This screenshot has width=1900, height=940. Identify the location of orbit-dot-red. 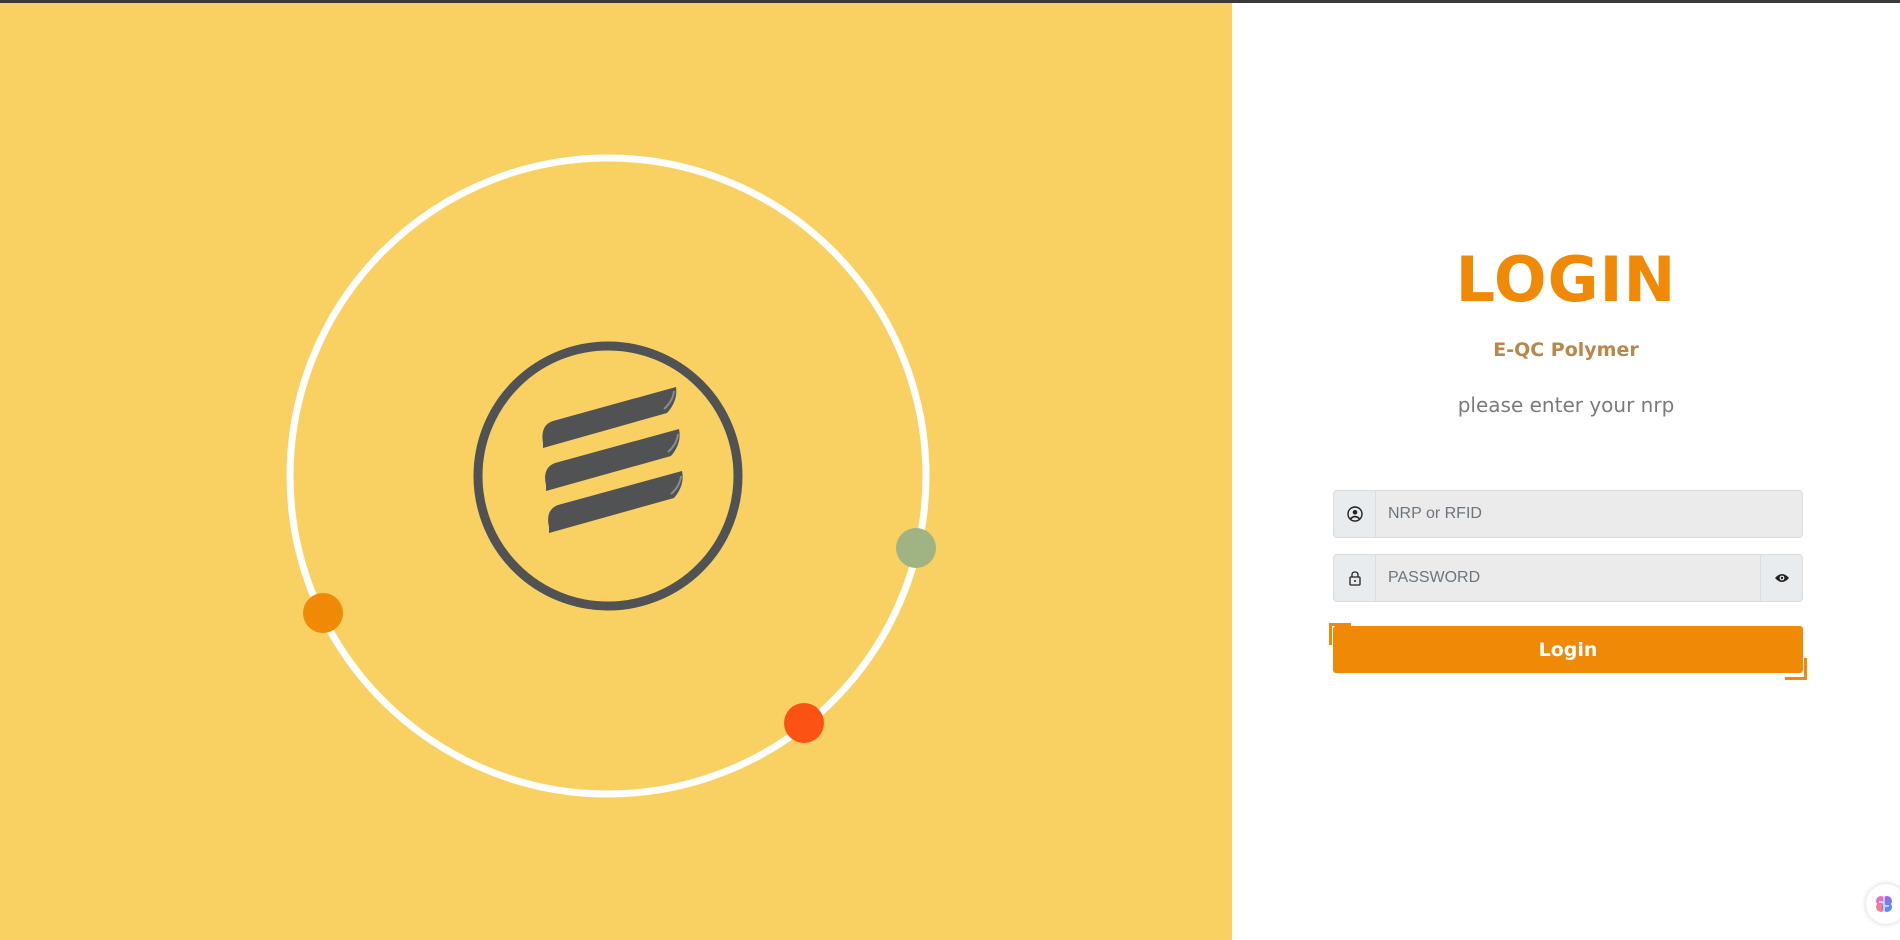
(804, 723).